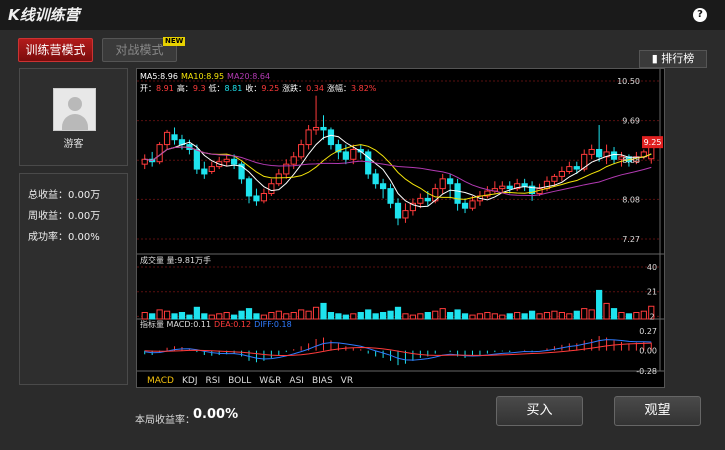  Describe the element at coordinates (185, 88) in the screenshot. I see `high-key: 高：` at that location.